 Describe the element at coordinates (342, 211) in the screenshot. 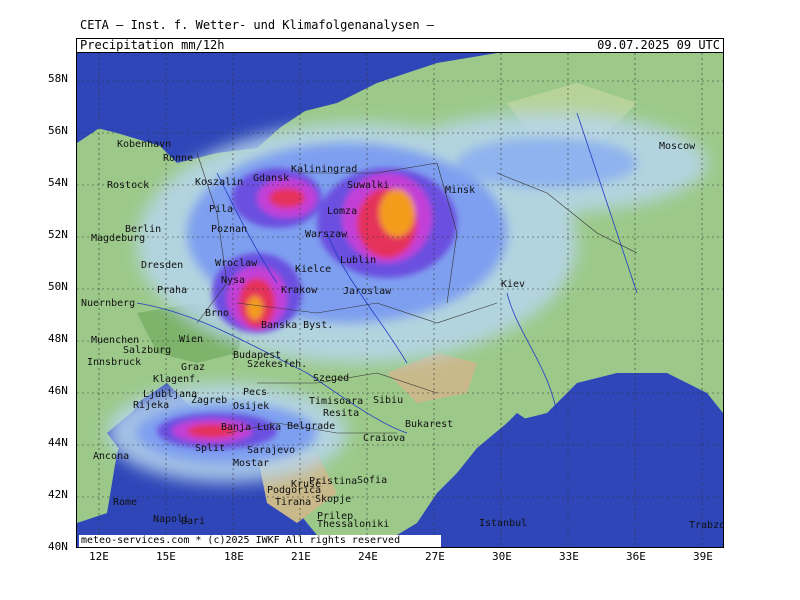

I see `city-lomza: Lomza` at that location.